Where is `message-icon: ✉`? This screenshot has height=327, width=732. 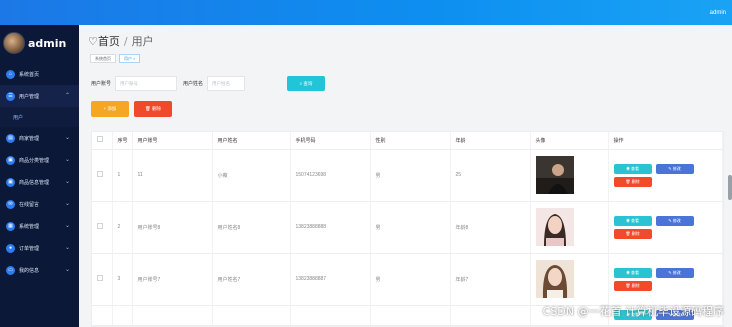 message-icon: ✉ is located at coordinates (10, 204).